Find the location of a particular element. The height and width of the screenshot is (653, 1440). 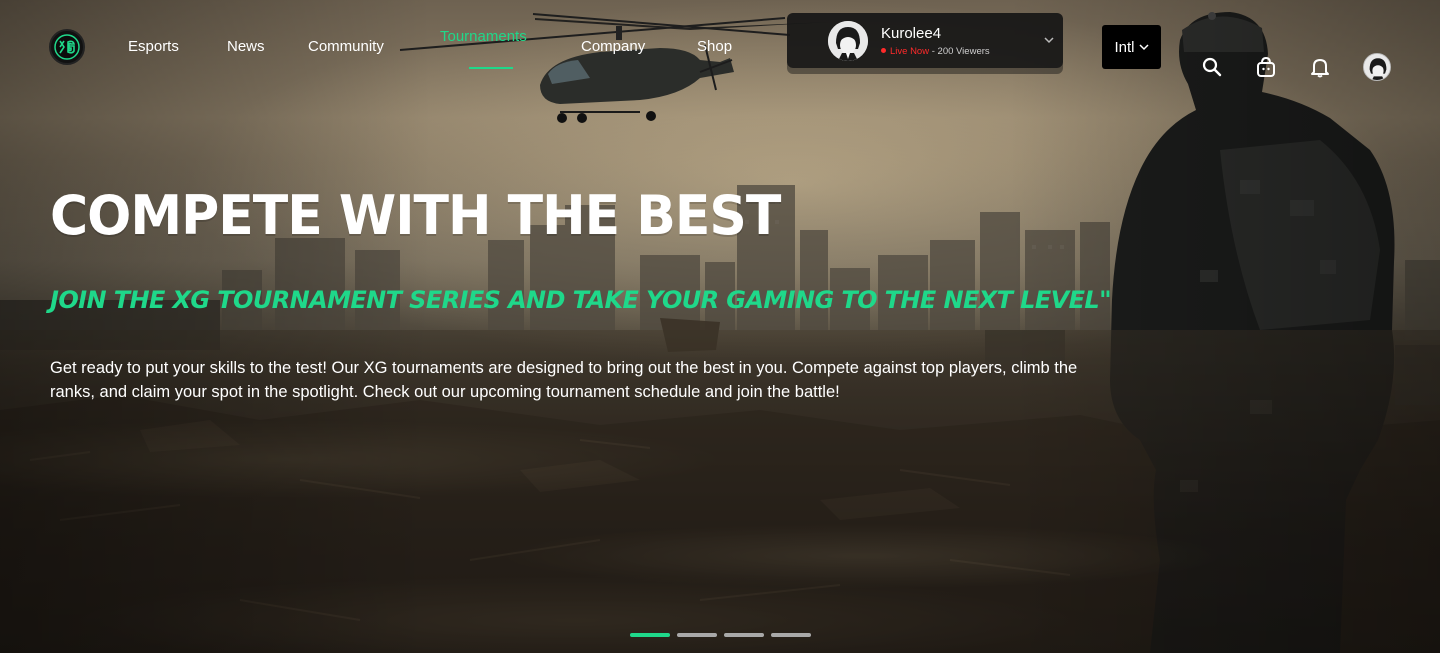

nav-item-news: News is located at coordinates (246, 46).